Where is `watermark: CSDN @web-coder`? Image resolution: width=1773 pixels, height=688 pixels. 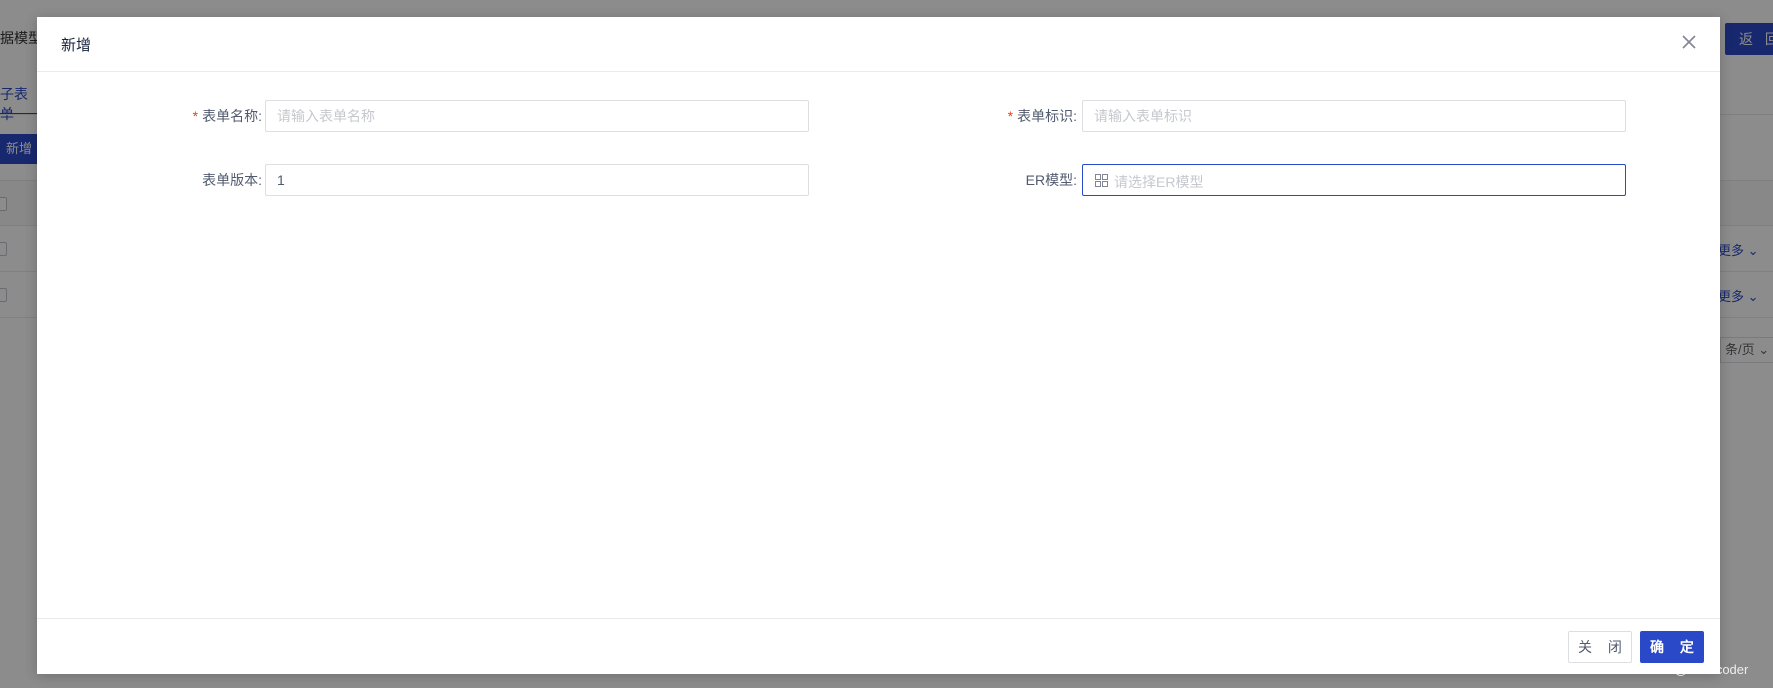
watermark: CSDN @web-coder is located at coordinates (1691, 669).